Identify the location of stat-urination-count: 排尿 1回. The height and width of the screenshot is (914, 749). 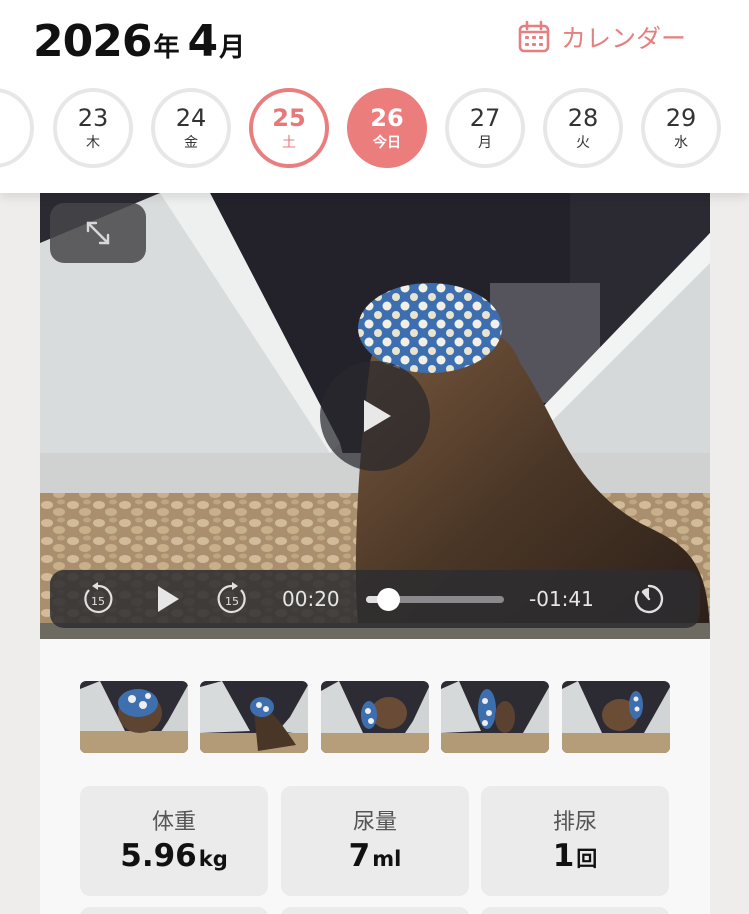
(575, 841).